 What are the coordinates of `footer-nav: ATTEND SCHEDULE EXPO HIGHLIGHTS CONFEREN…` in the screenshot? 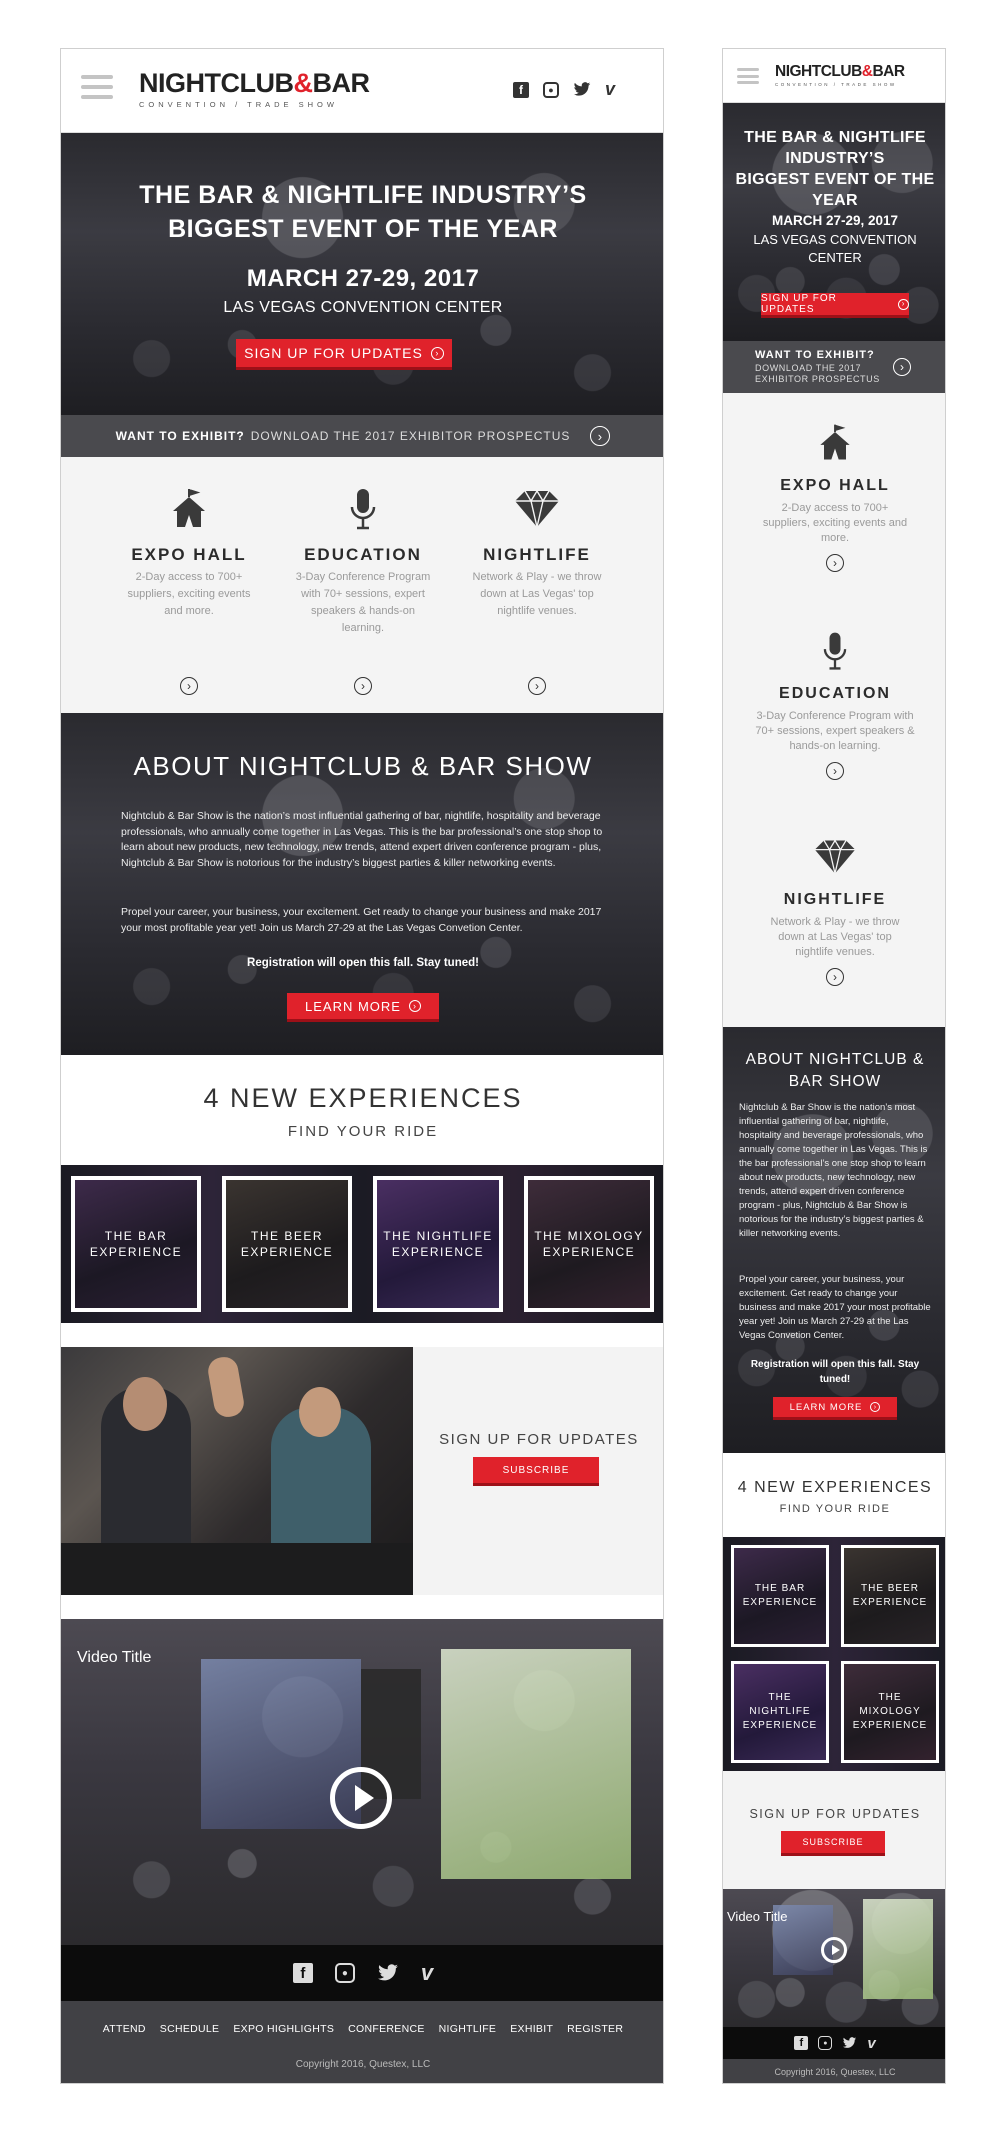 It's located at (362, 2042).